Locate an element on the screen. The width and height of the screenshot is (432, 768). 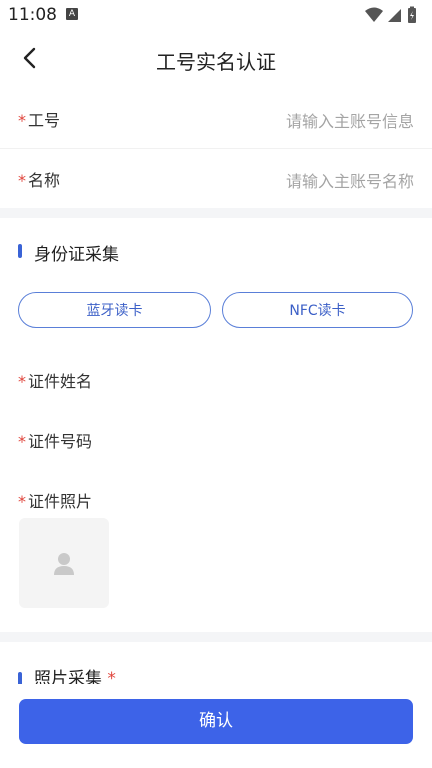
id-photo-placeholder is located at coordinates (64, 563).